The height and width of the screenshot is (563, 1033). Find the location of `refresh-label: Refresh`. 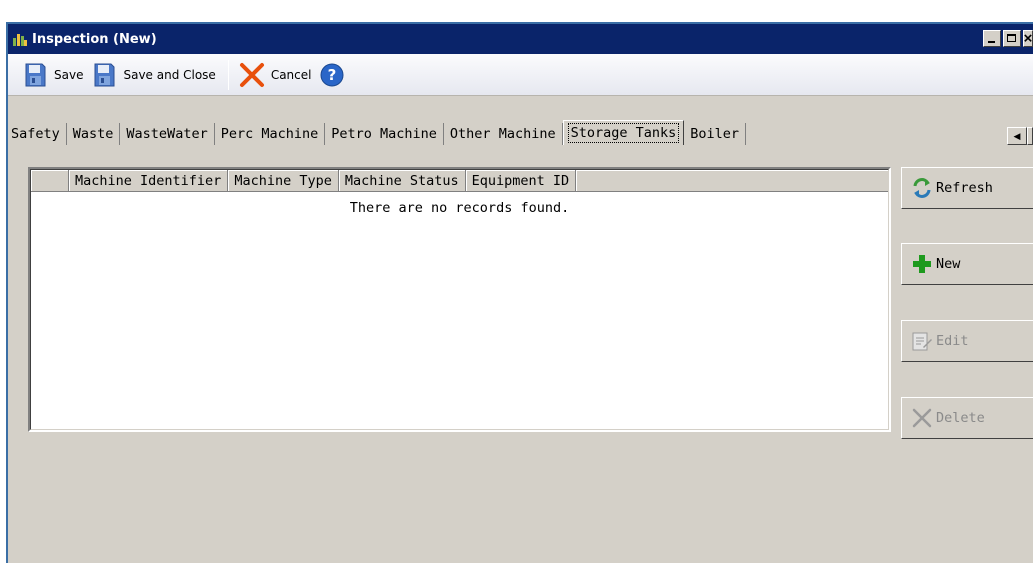

refresh-label: Refresh is located at coordinates (964, 188).